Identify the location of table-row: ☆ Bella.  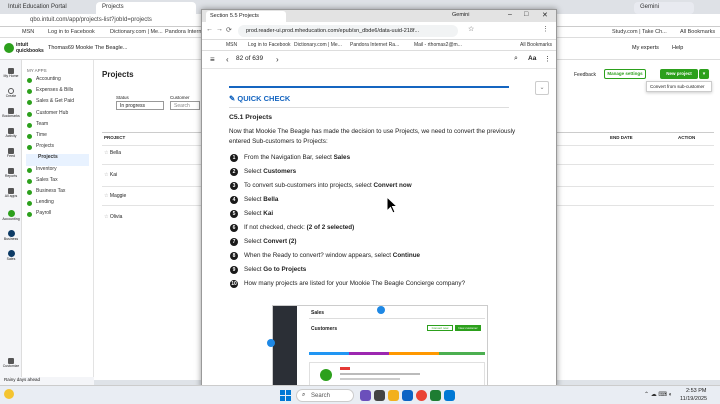
(112, 153).